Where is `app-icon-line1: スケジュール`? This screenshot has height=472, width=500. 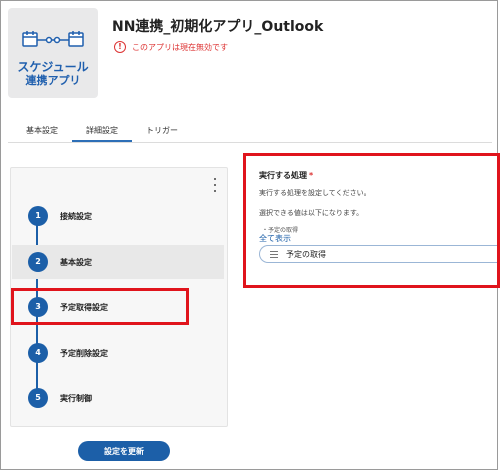
app-icon-line1: スケジュール is located at coordinates (53, 67).